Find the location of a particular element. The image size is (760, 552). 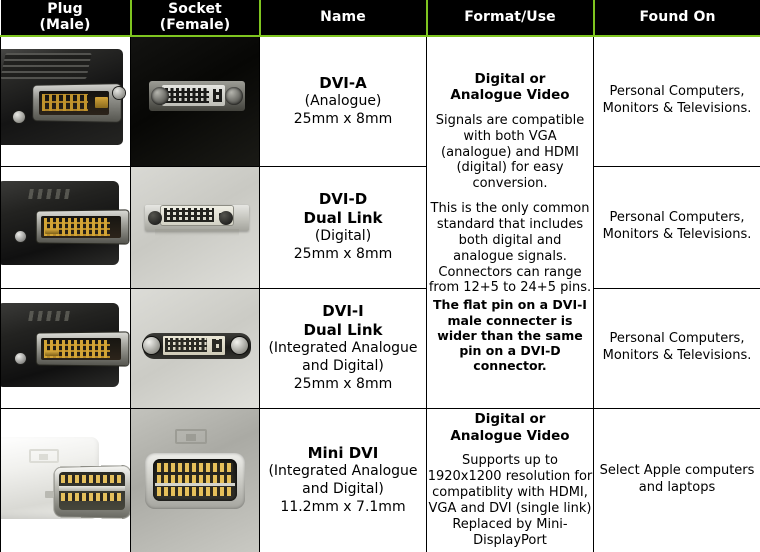

socket-image-cell-dvi-a is located at coordinates (195, 101).